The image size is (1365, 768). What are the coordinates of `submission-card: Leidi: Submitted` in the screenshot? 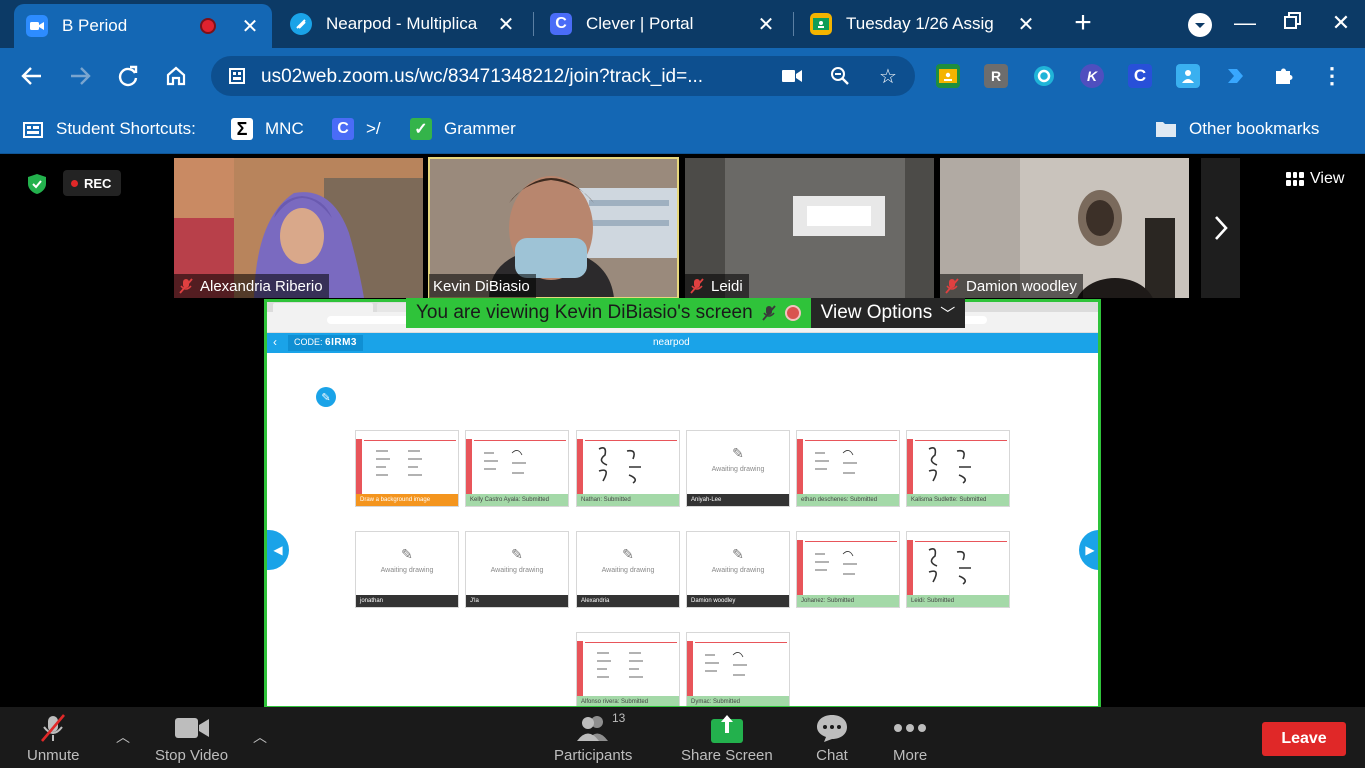 It's located at (958, 569).